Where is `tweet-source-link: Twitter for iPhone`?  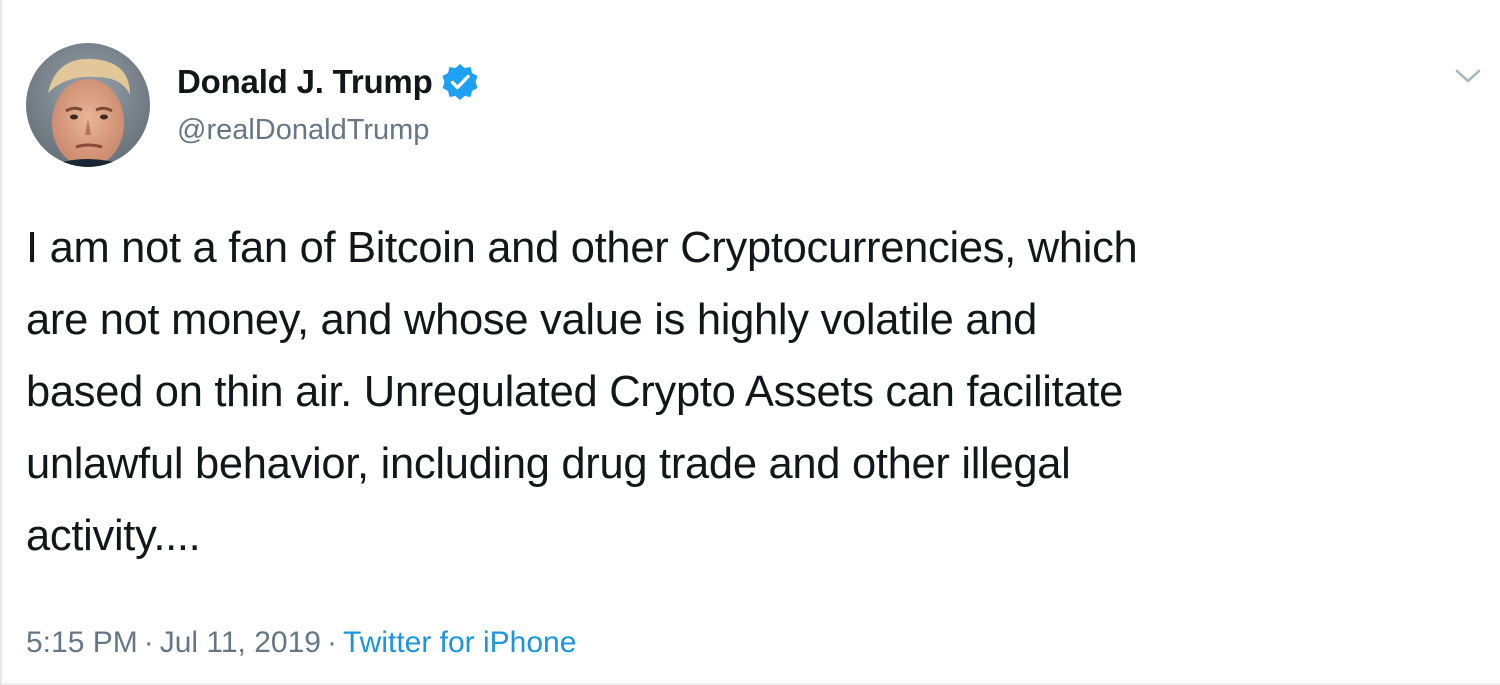 tweet-source-link: Twitter for iPhone is located at coordinates (459, 642).